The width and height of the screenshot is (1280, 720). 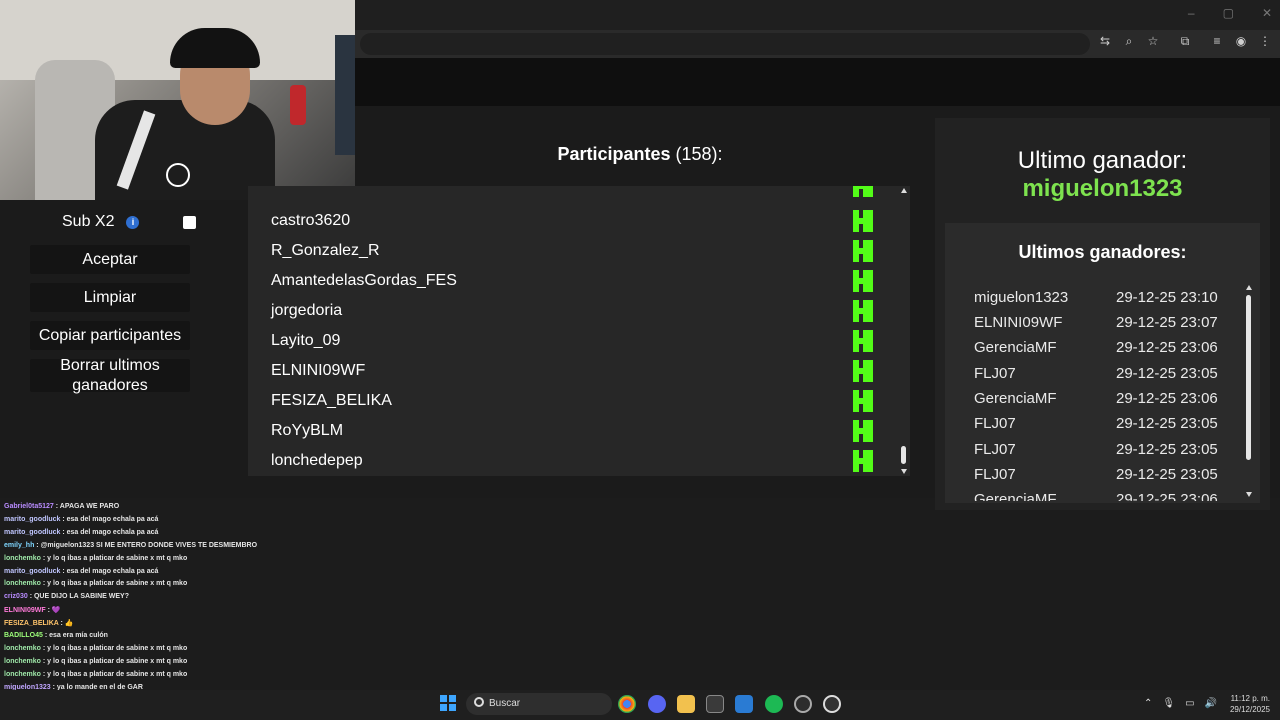 What do you see at coordinates (1267, 13) in the screenshot?
I see `close-icon: ✕` at bounding box center [1267, 13].